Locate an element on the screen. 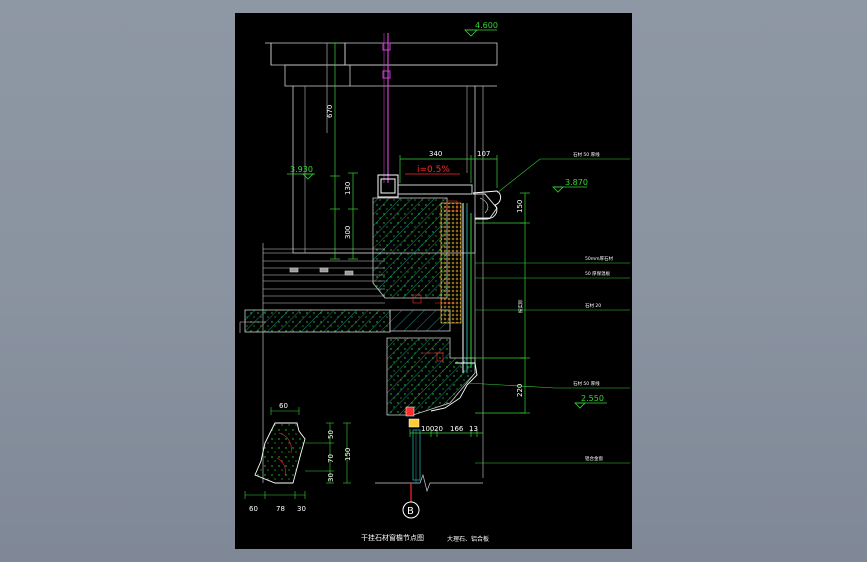 The image size is (867, 562). dim-166: 166 is located at coordinates (457, 429).